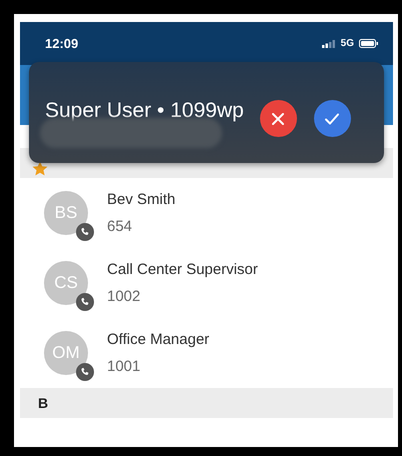  Describe the element at coordinates (66, 353) in the screenshot. I see `avatar-initials: OM` at that location.